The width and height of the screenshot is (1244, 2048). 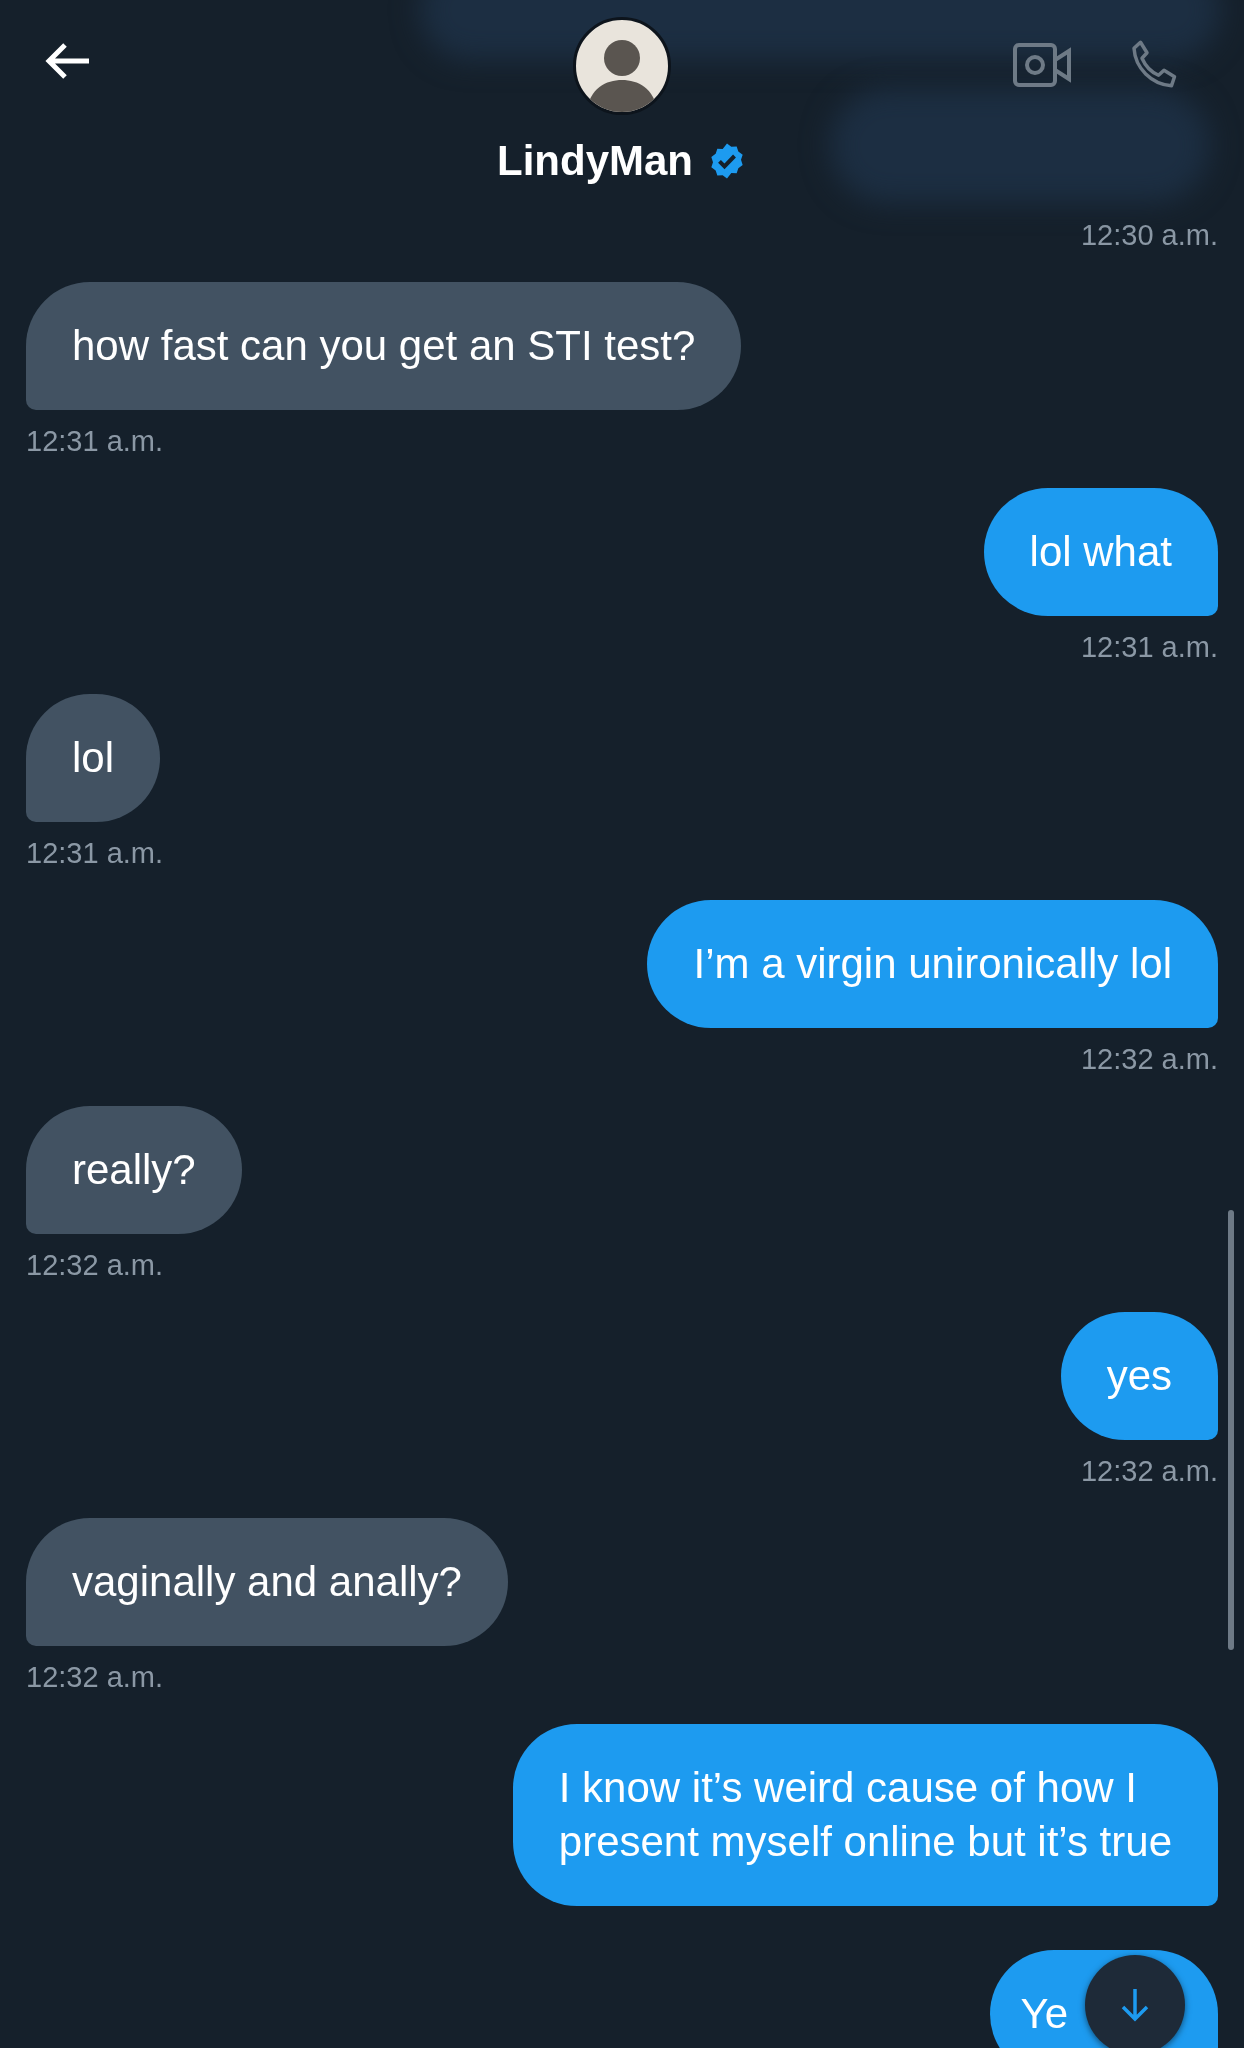 What do you see at coordinates (1149, 235) in the screenshot?
I see `timestamp: 12:30 a.m.` at bounding box center [1149, 235].